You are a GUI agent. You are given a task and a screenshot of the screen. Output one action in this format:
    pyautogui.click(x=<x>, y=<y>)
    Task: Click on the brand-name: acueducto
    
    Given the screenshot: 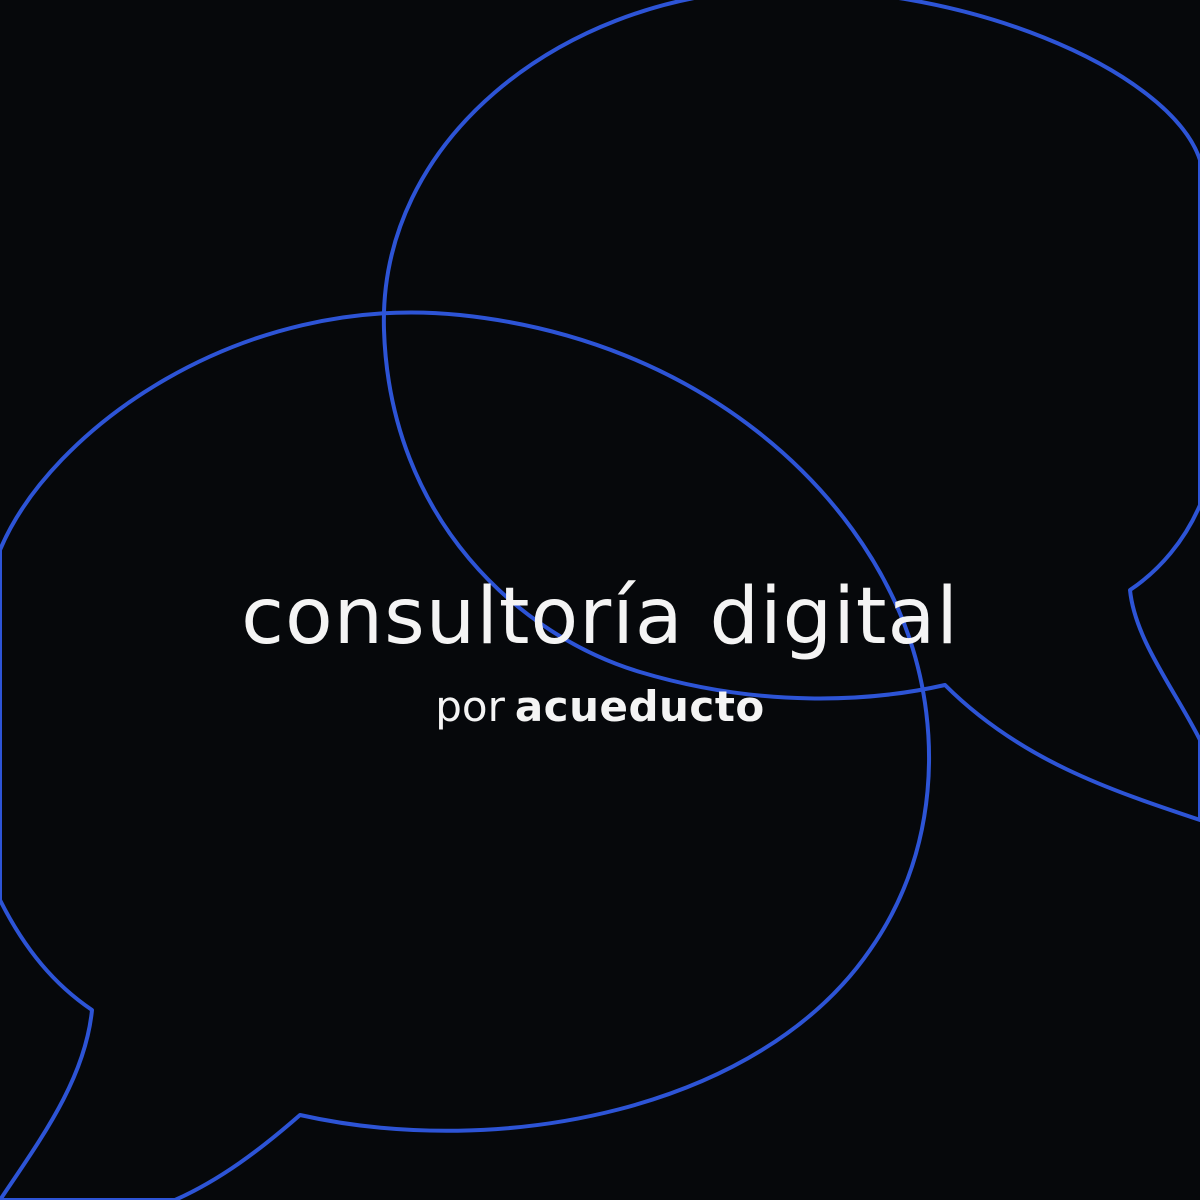 What is the action you would take?
    pyautogui.click(x=639, y=706)
    